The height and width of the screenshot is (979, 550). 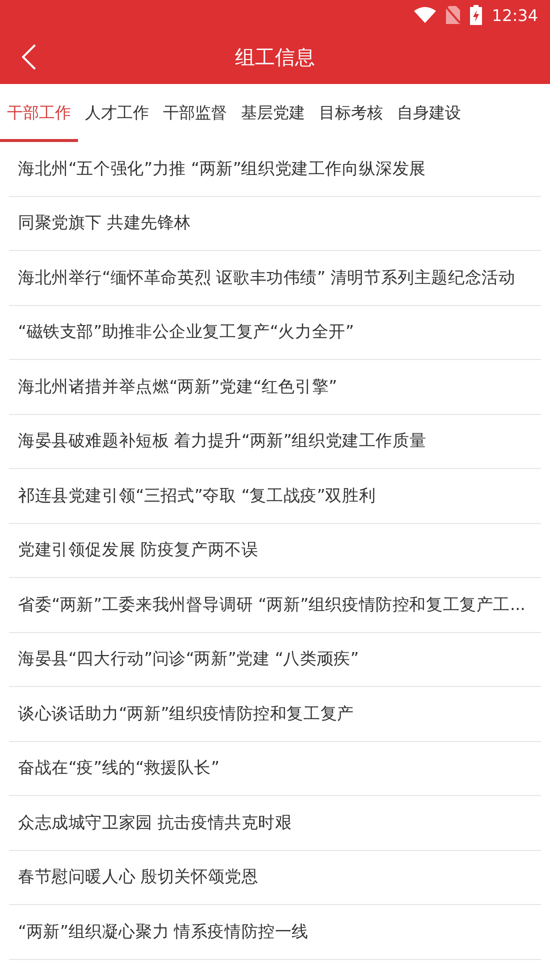 What do you see at coordinates (515, 15) in the screenshot?
I see `status-time: 12:34` at bounding box center [515, 15].